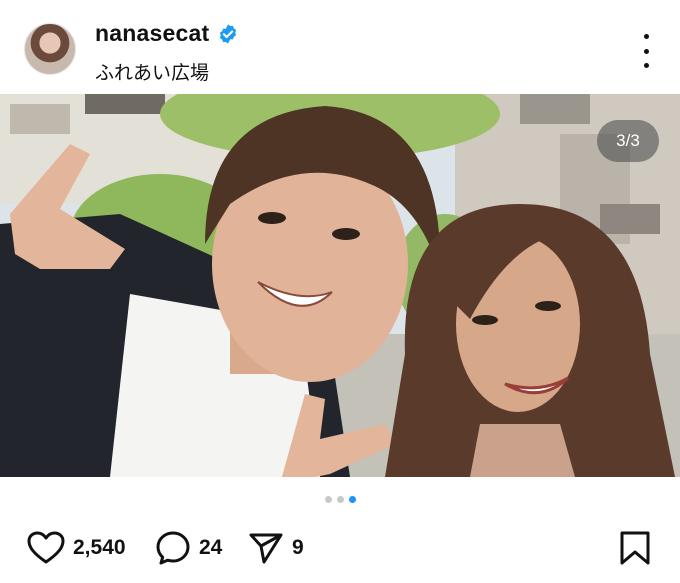  I want to click on bookmark-icon, so click(635, 548).